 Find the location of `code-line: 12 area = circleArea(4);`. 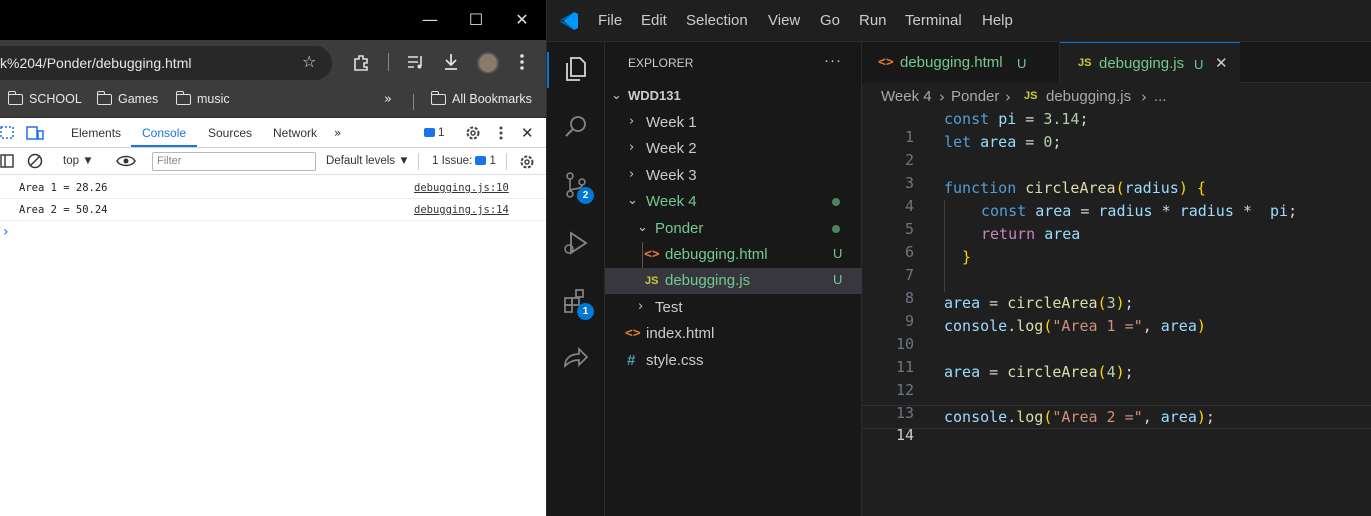

code-line: 12 area = circleArea(4); is located at coordinates (1116, 381).